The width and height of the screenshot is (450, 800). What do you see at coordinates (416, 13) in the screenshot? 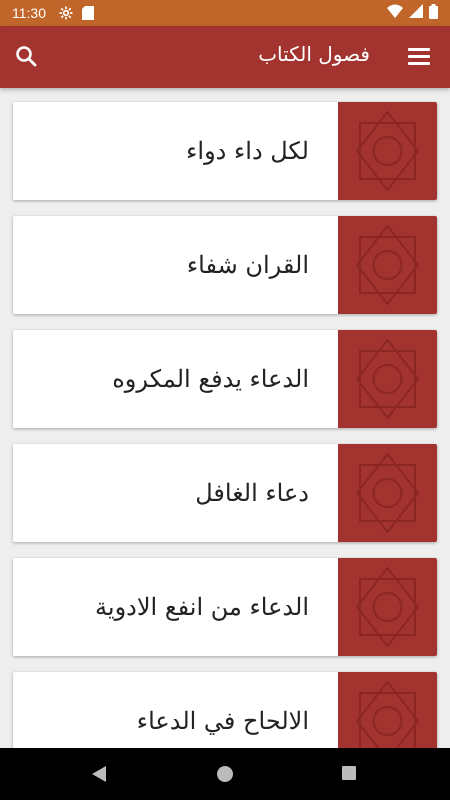
I see `signal-icon` at bounding box center [416, 13].